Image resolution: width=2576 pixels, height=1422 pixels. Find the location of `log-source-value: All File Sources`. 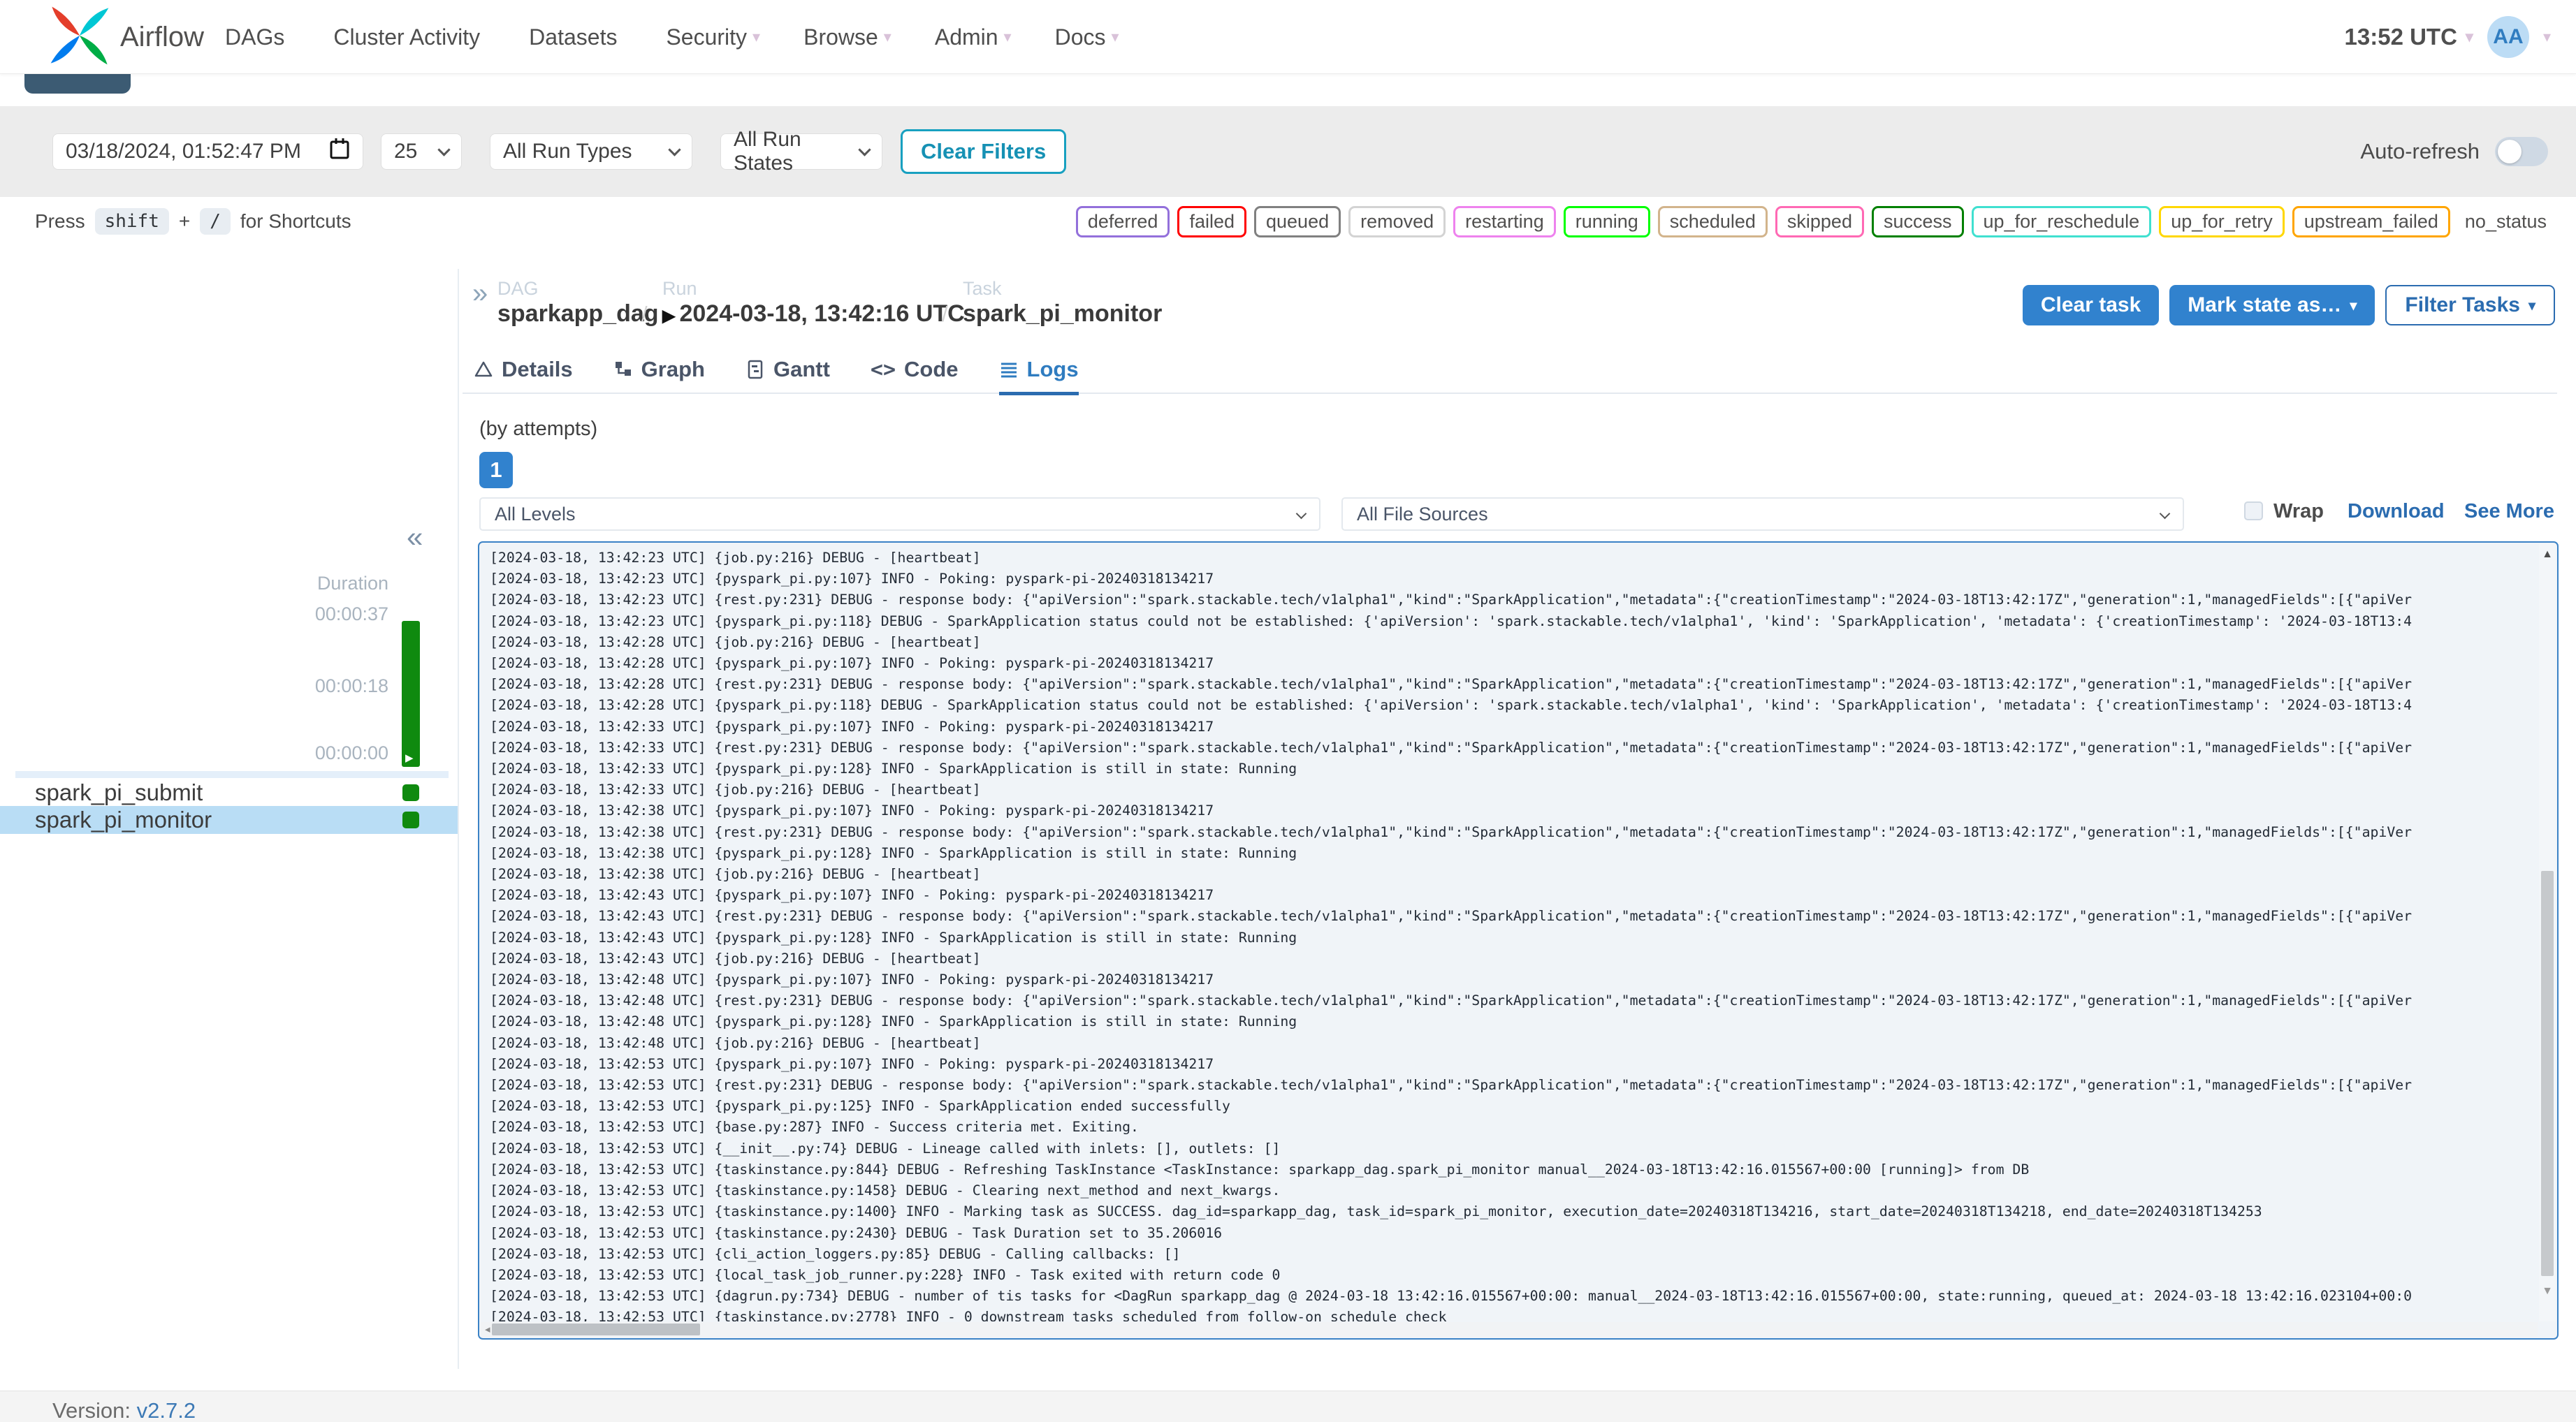

log-source-value: All File Sources is located at coordinates (1422, 514).